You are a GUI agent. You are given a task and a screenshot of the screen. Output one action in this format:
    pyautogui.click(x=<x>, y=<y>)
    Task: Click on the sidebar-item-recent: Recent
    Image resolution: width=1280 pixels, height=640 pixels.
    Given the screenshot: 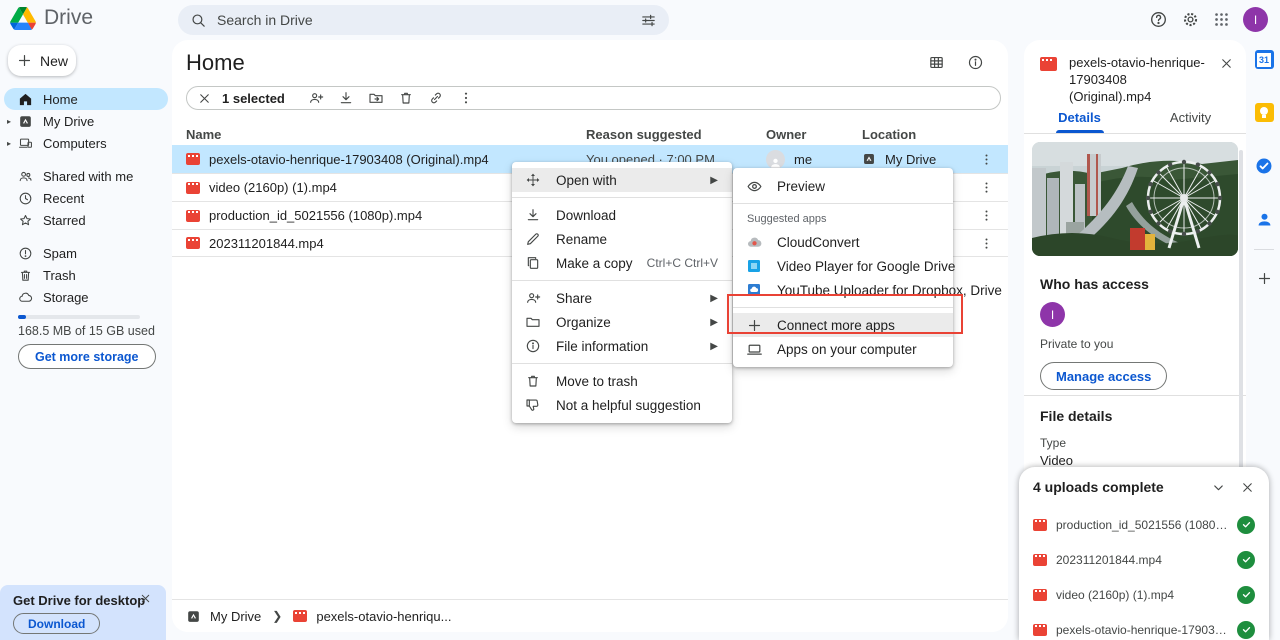 What is the action you would take?
    pyautogui.click(x=86, y=198)
    